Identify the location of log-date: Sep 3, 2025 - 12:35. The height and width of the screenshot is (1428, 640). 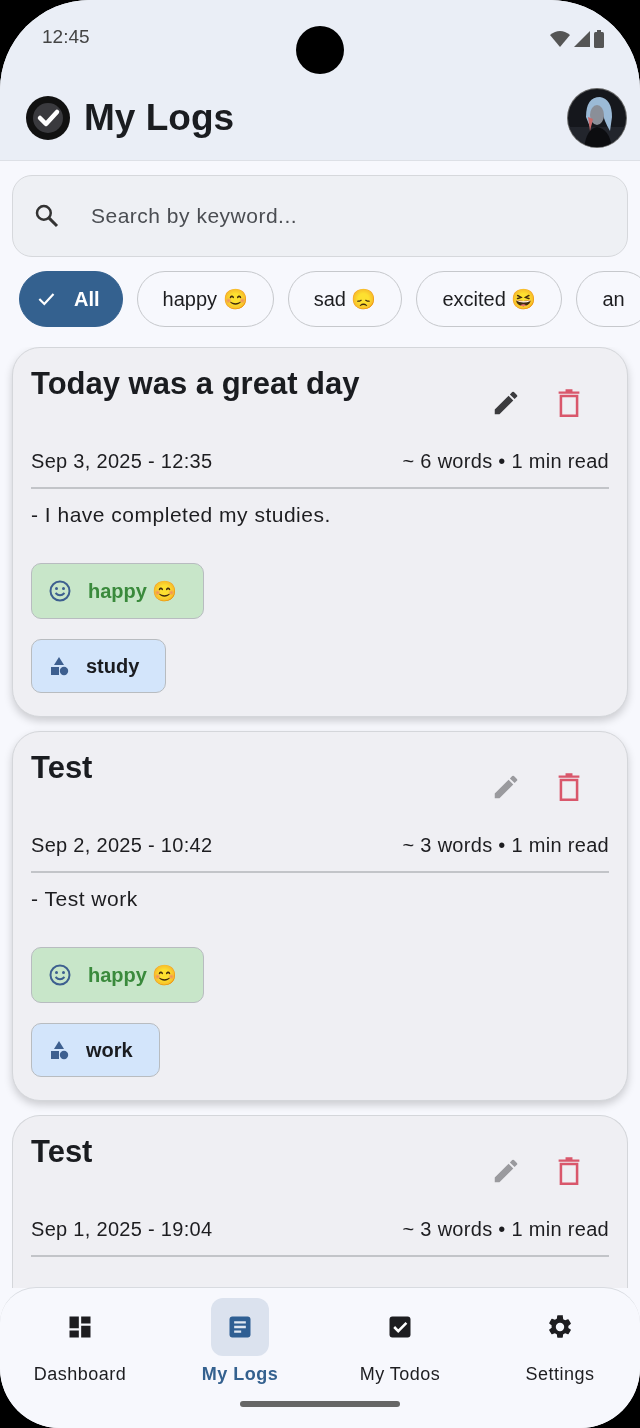
(122, 461).